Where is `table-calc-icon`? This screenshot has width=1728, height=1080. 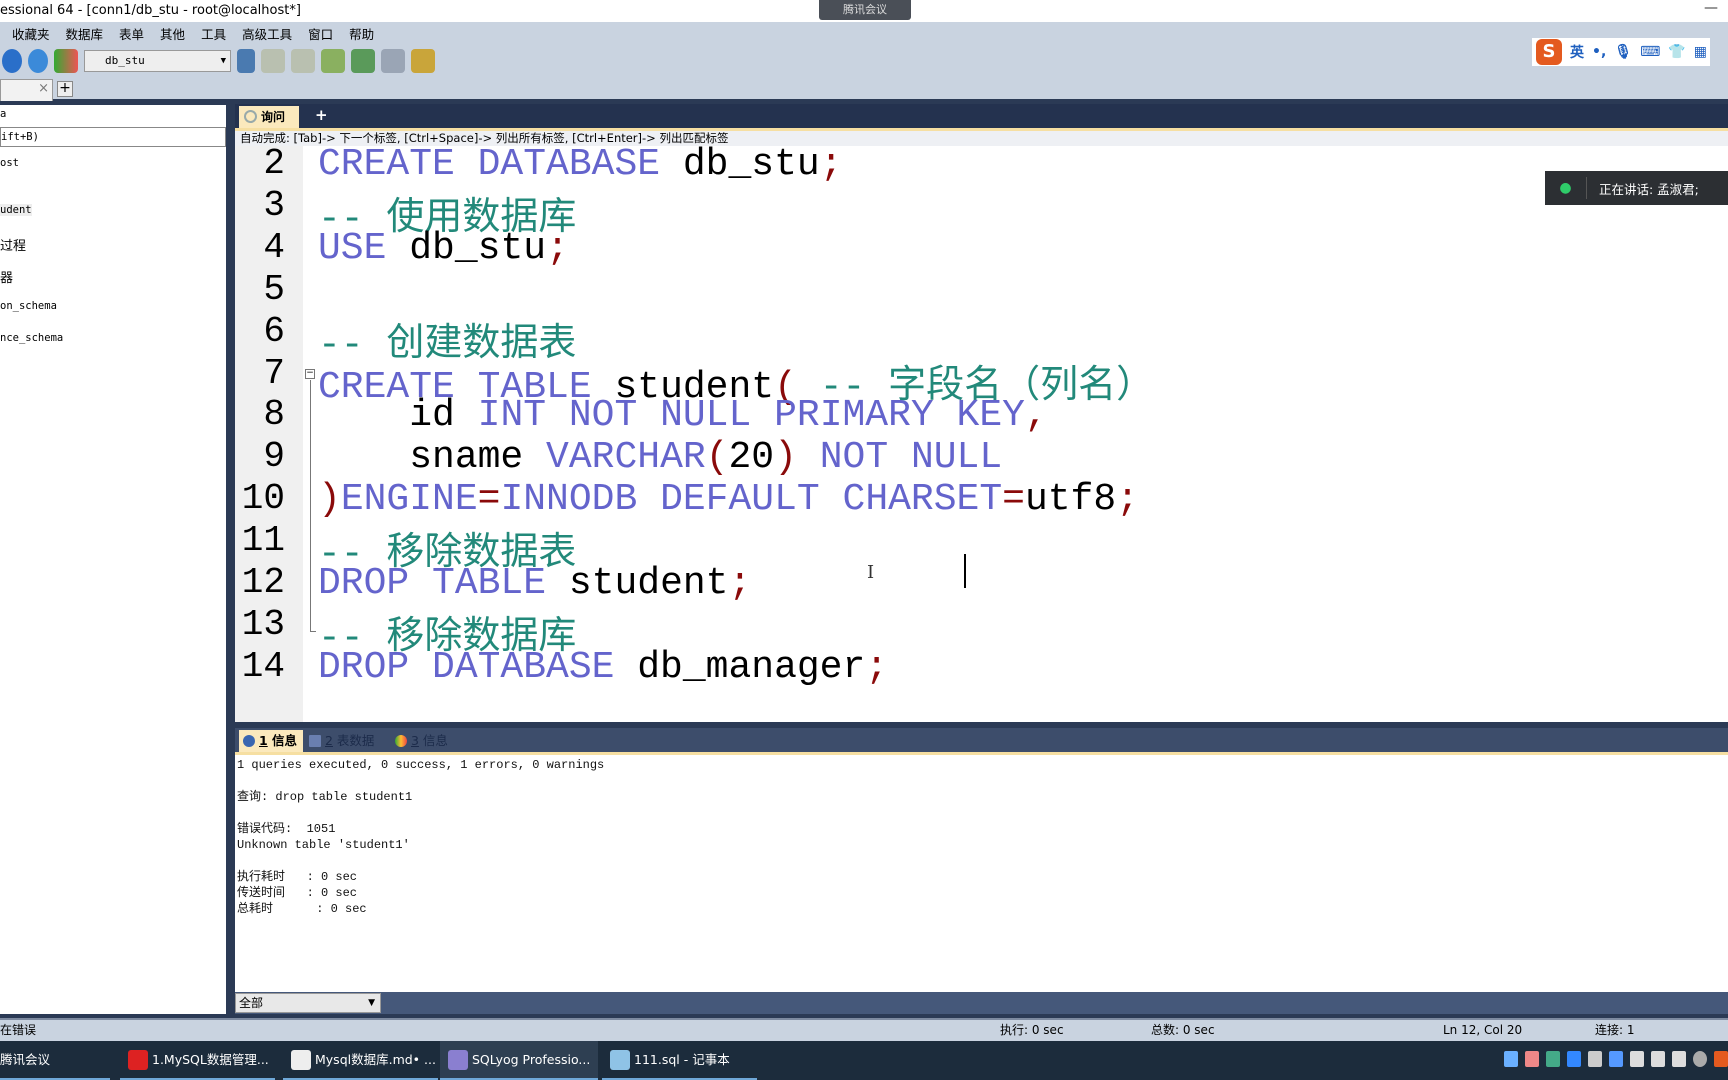 table-calc-icon is located at coordinates (393, 60).